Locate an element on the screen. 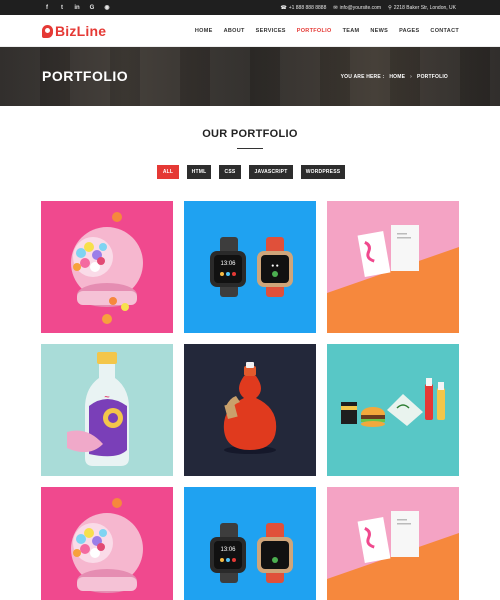 This screenshot has height=600, width=500. title-divider is located at coordinates (250, 148).